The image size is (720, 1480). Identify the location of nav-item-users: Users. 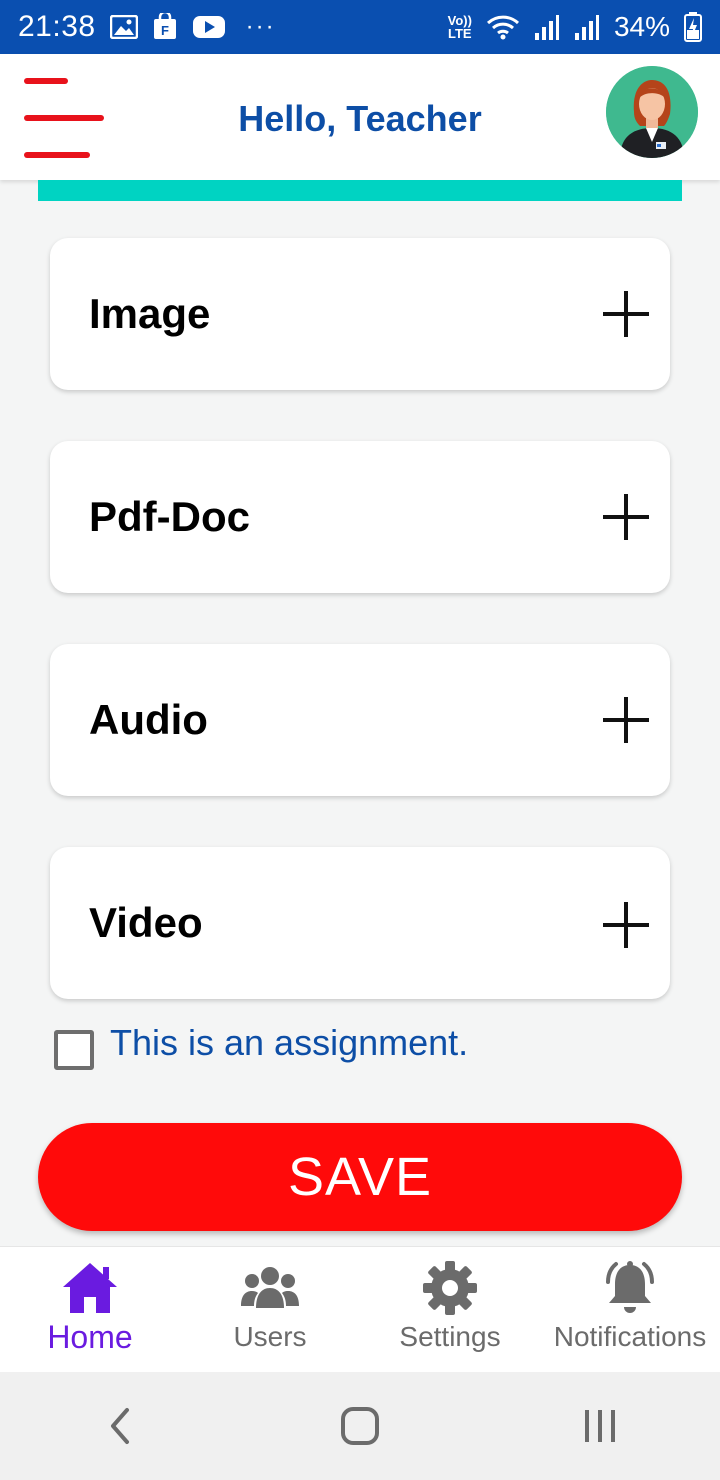
(270, 1310).